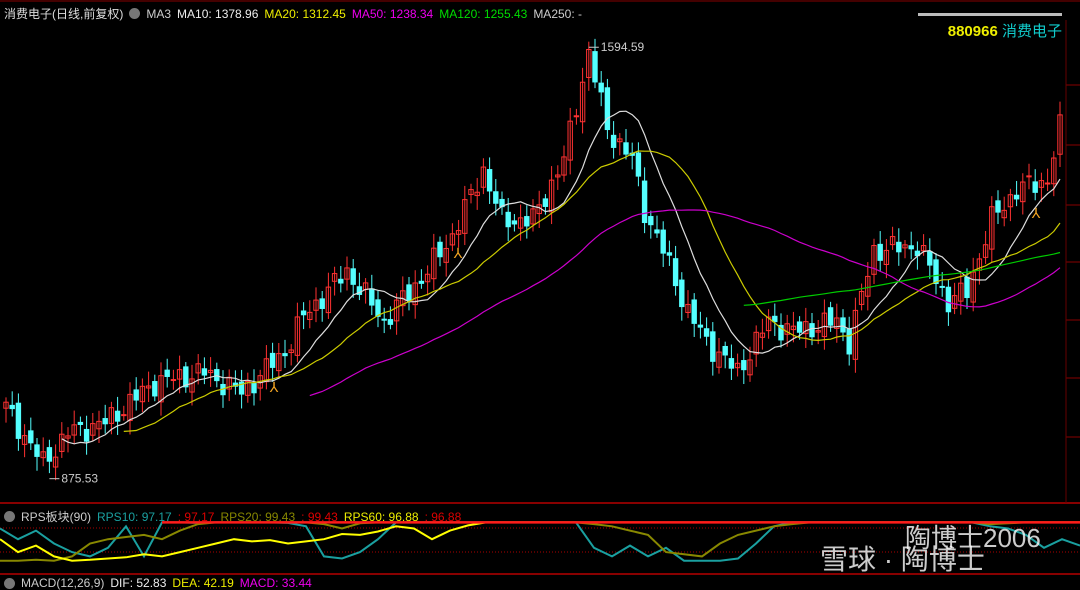 The height and width of the screenshot is (590, 1080). What do you see at coordinates (305, 13) in the screenshot?
I see `ma20-label: MA20: 1312.45` at bounding box center [305, 13].